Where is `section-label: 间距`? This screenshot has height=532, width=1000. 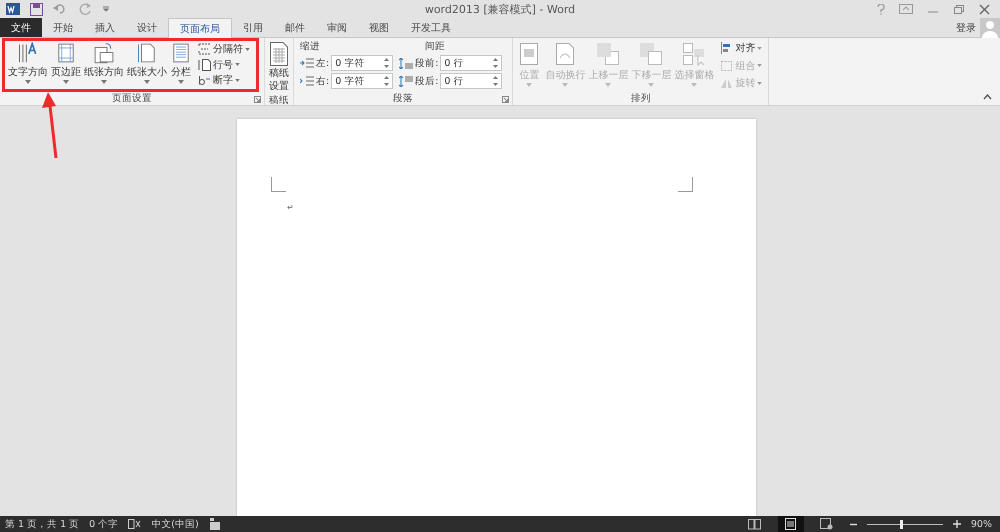 section-label: 间距 is located at coordinates (435, 46).